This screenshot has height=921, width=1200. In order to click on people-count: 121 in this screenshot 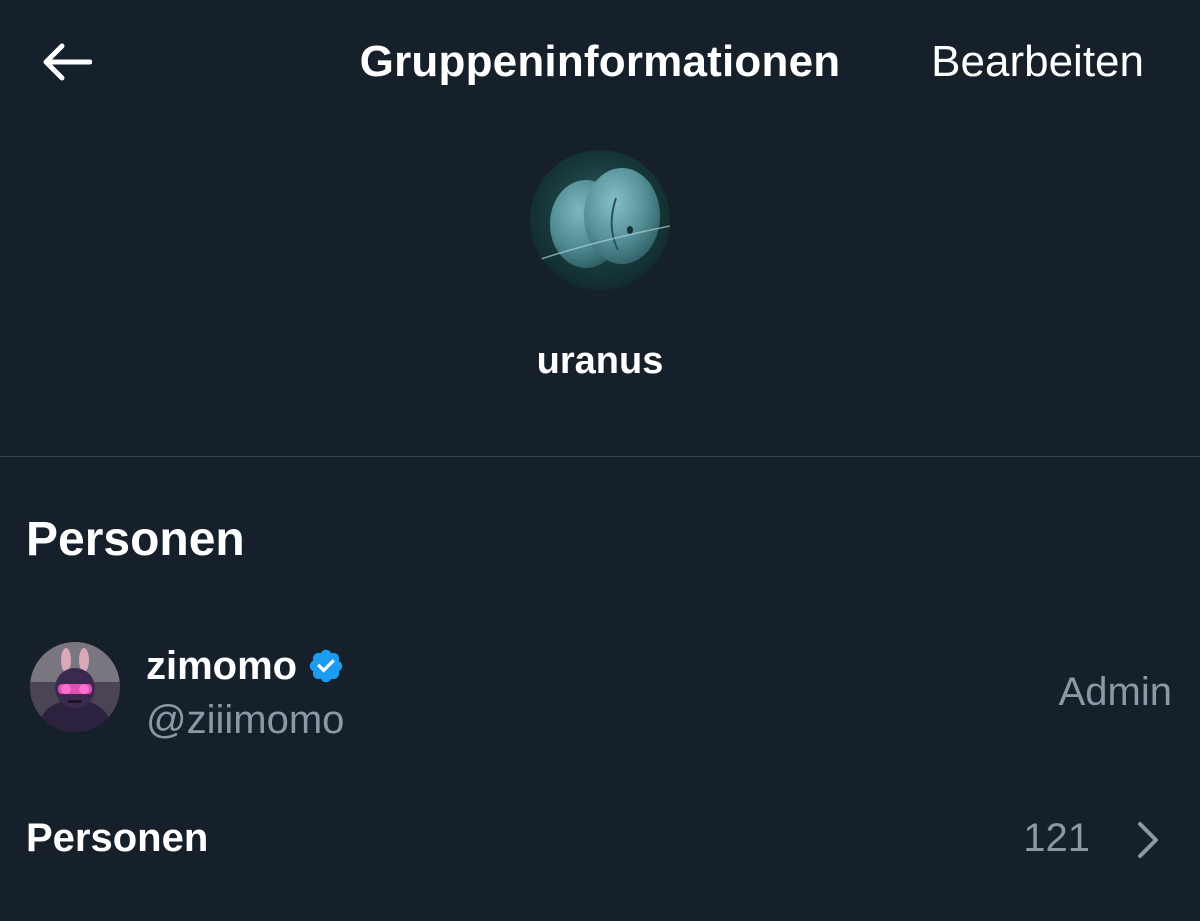, I will do `click(1056, 838)`.